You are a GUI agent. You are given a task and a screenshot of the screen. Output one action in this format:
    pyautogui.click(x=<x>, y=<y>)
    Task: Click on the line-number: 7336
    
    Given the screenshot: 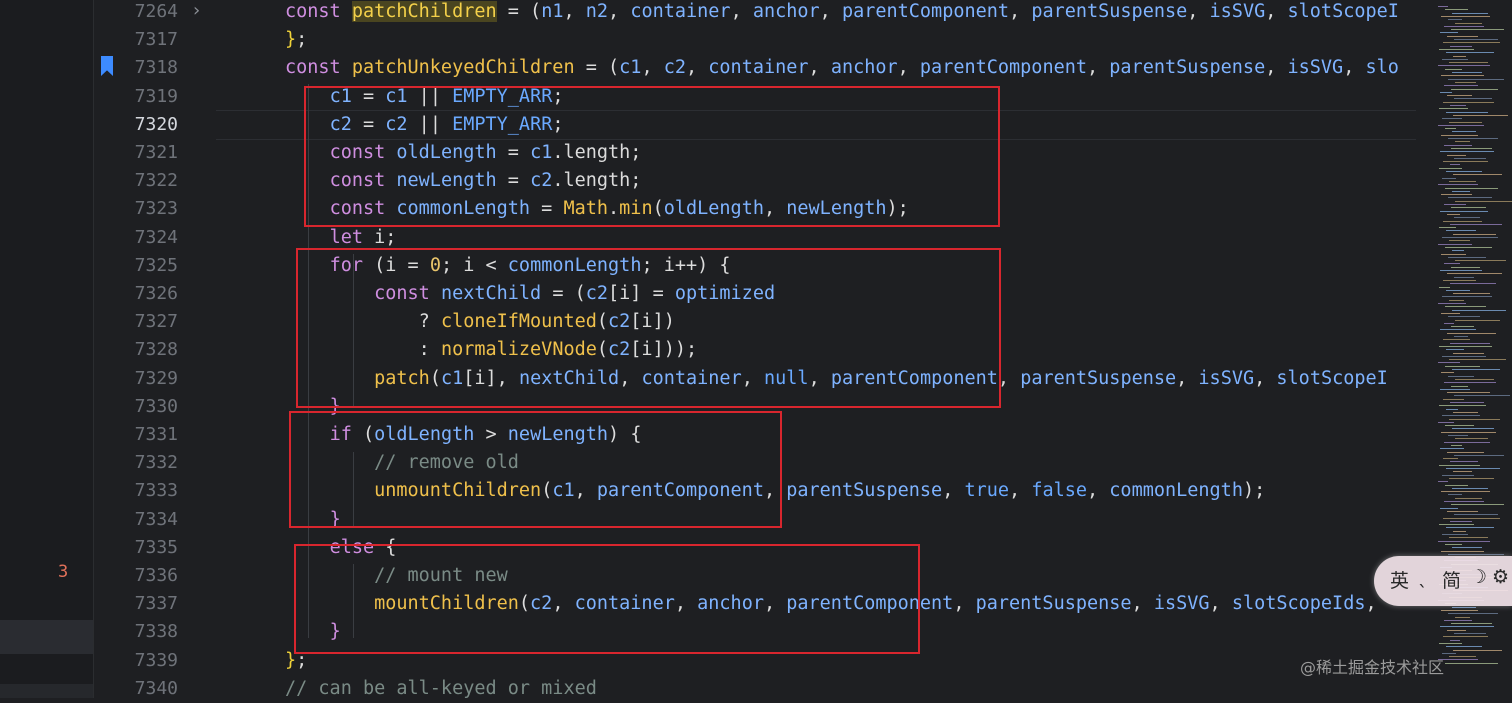 What is the action you would take?
    pyautogui.click(x=136, y=576)
    